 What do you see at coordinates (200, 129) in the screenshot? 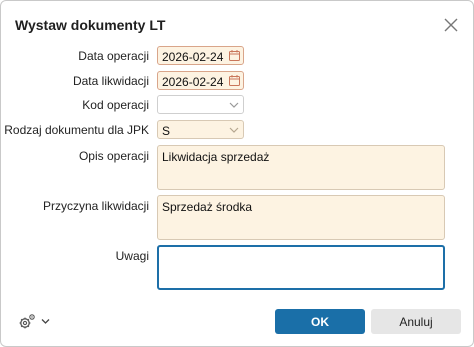
I see `rodzaj-jpk-select: S` at bounding box center [200, 129].